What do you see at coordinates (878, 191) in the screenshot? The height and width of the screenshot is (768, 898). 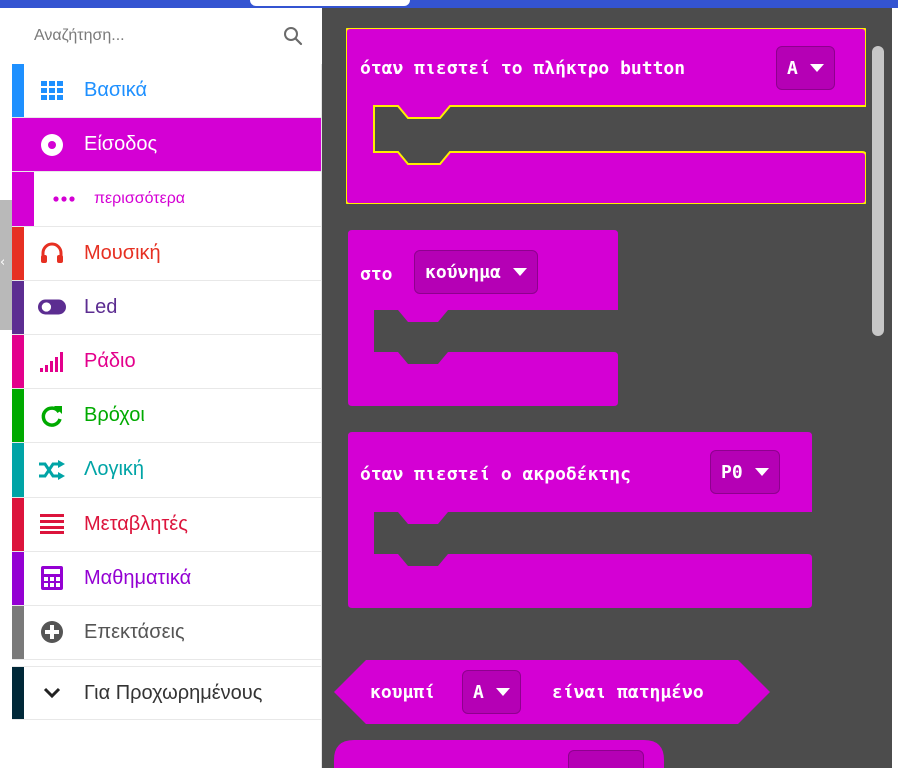 I see `workspace-scrollbar` at bounding box center [878, 191].